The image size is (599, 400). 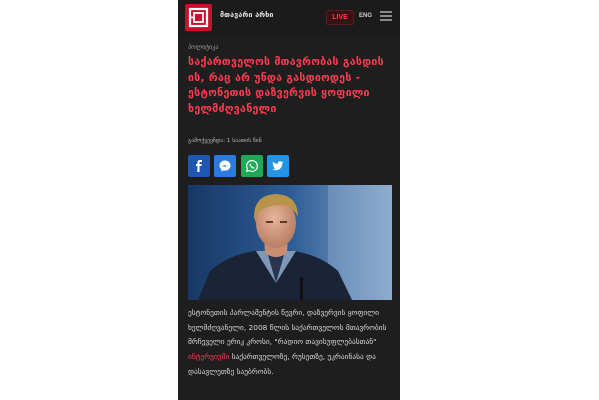 What do you see at coordinates (365, 16) in the screenshot?
I see `language-switch: ENG` at bounding box center [365, 16].